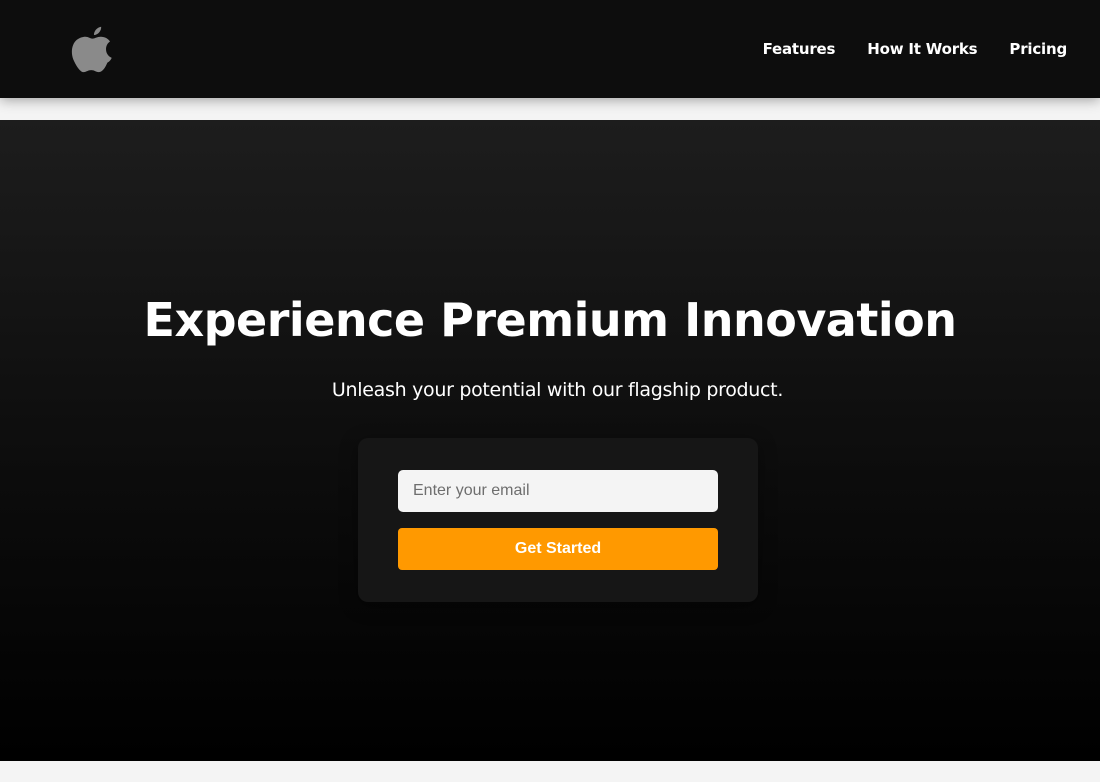 This screenshot has width=1100, height=782. What do you see at coordinates (558, 520) in the screenshot?
I see `signup-form: Get Started` at bounding box center [558, 520].